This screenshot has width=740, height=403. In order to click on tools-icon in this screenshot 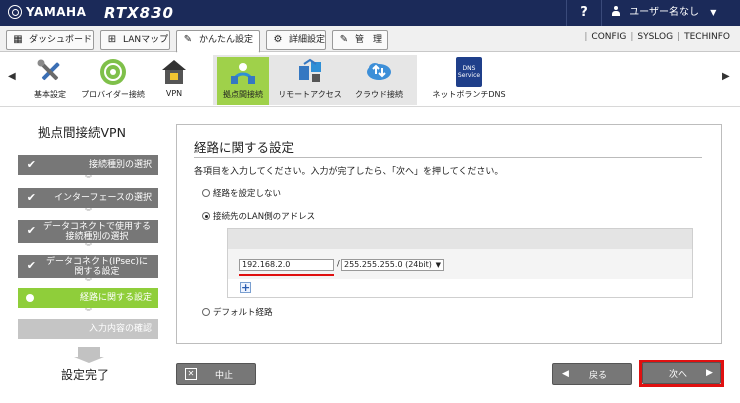, I will do `click(50, 72)`.